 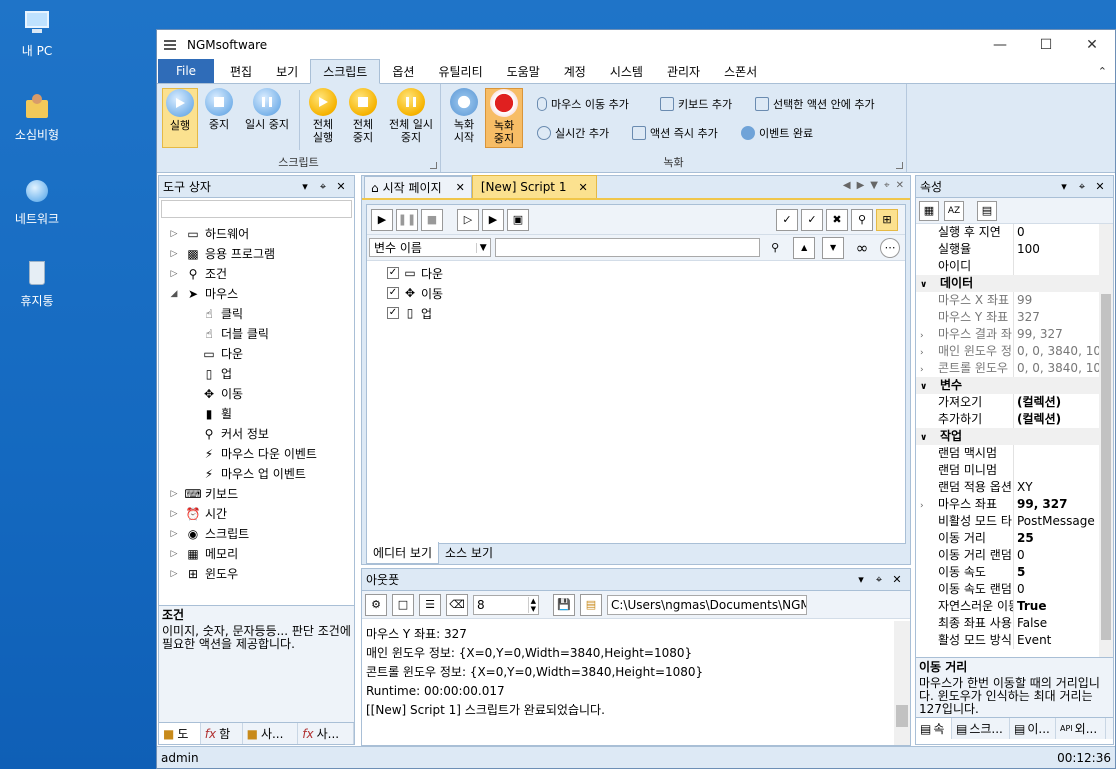 I want to click on toolbox-item: ▯ 업, so click(x=256, y=374).